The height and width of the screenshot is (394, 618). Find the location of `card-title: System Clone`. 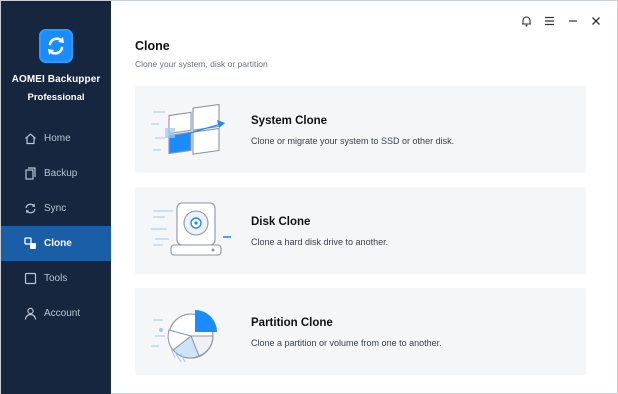

card-title: System Clone is located at coordinates (289, 121).